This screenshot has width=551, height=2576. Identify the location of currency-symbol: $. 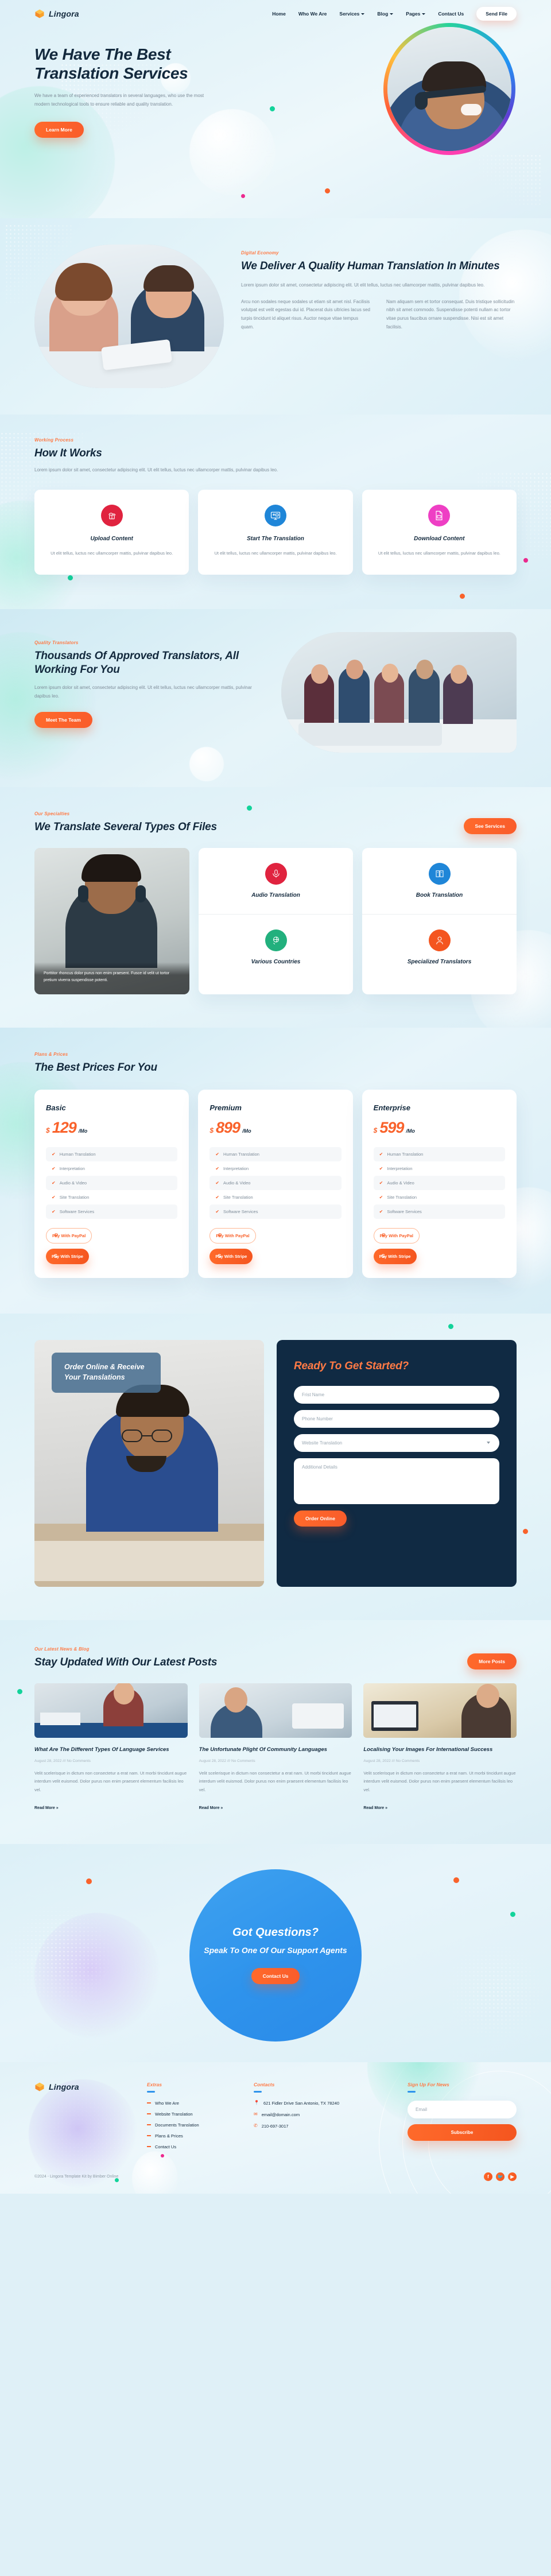
(48, 1130).